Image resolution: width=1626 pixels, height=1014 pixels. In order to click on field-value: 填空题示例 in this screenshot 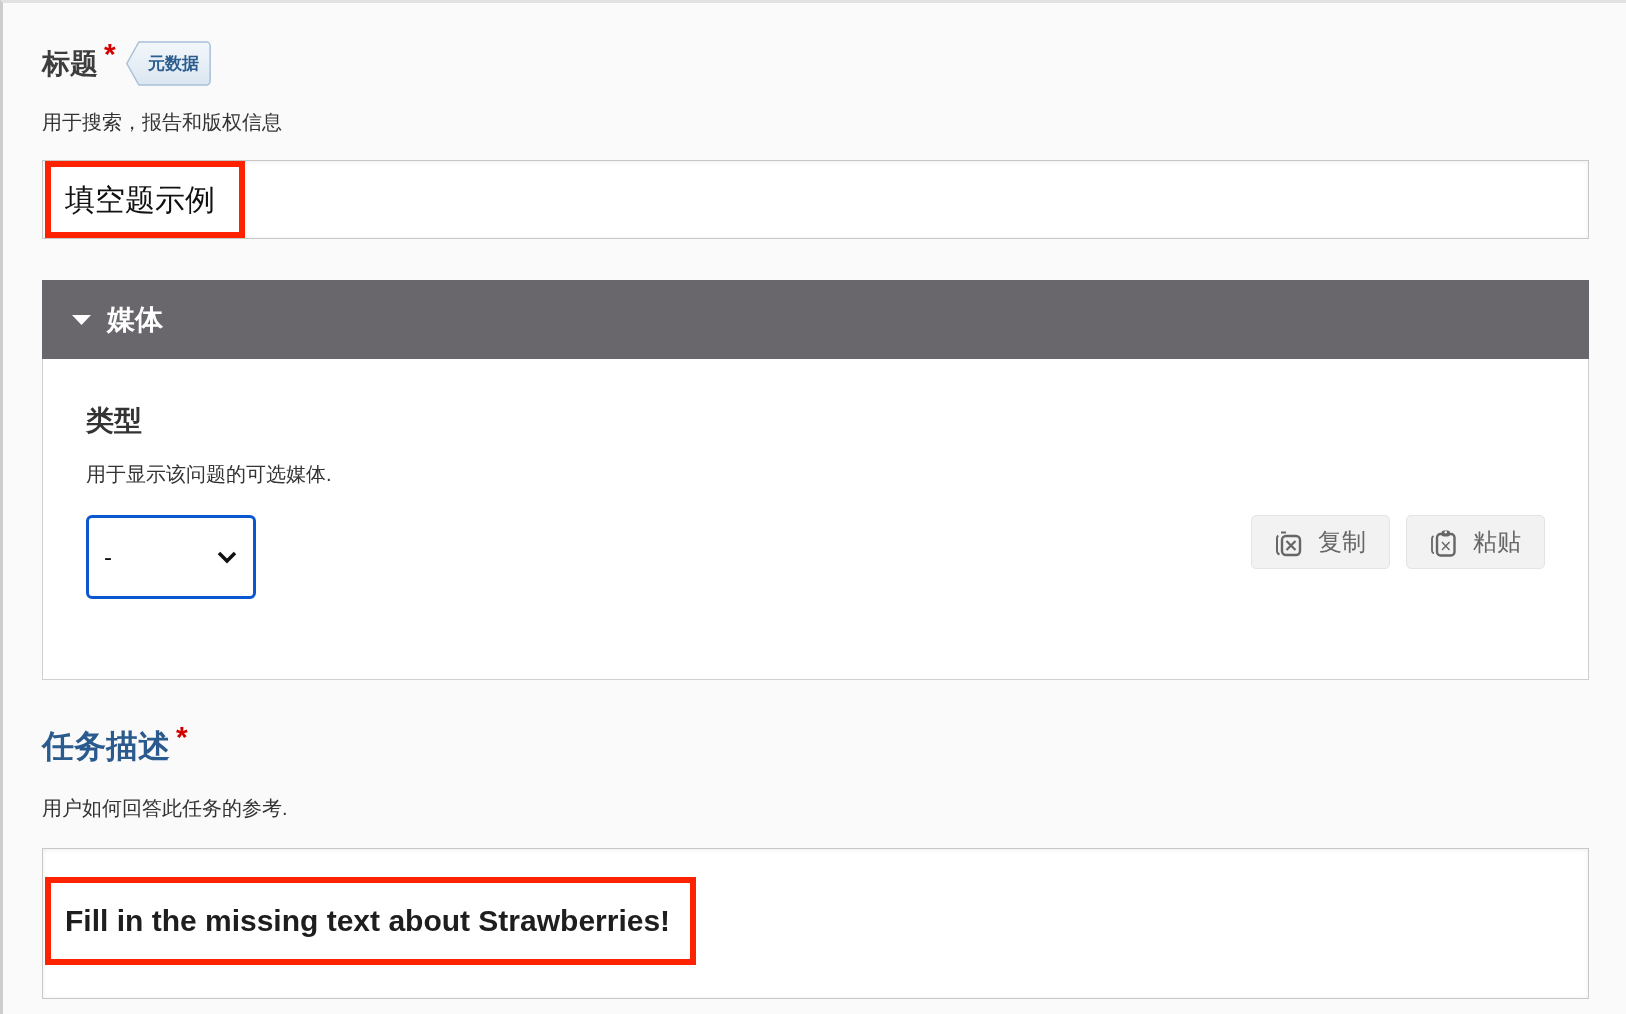, I will do `click(140, 199)`.